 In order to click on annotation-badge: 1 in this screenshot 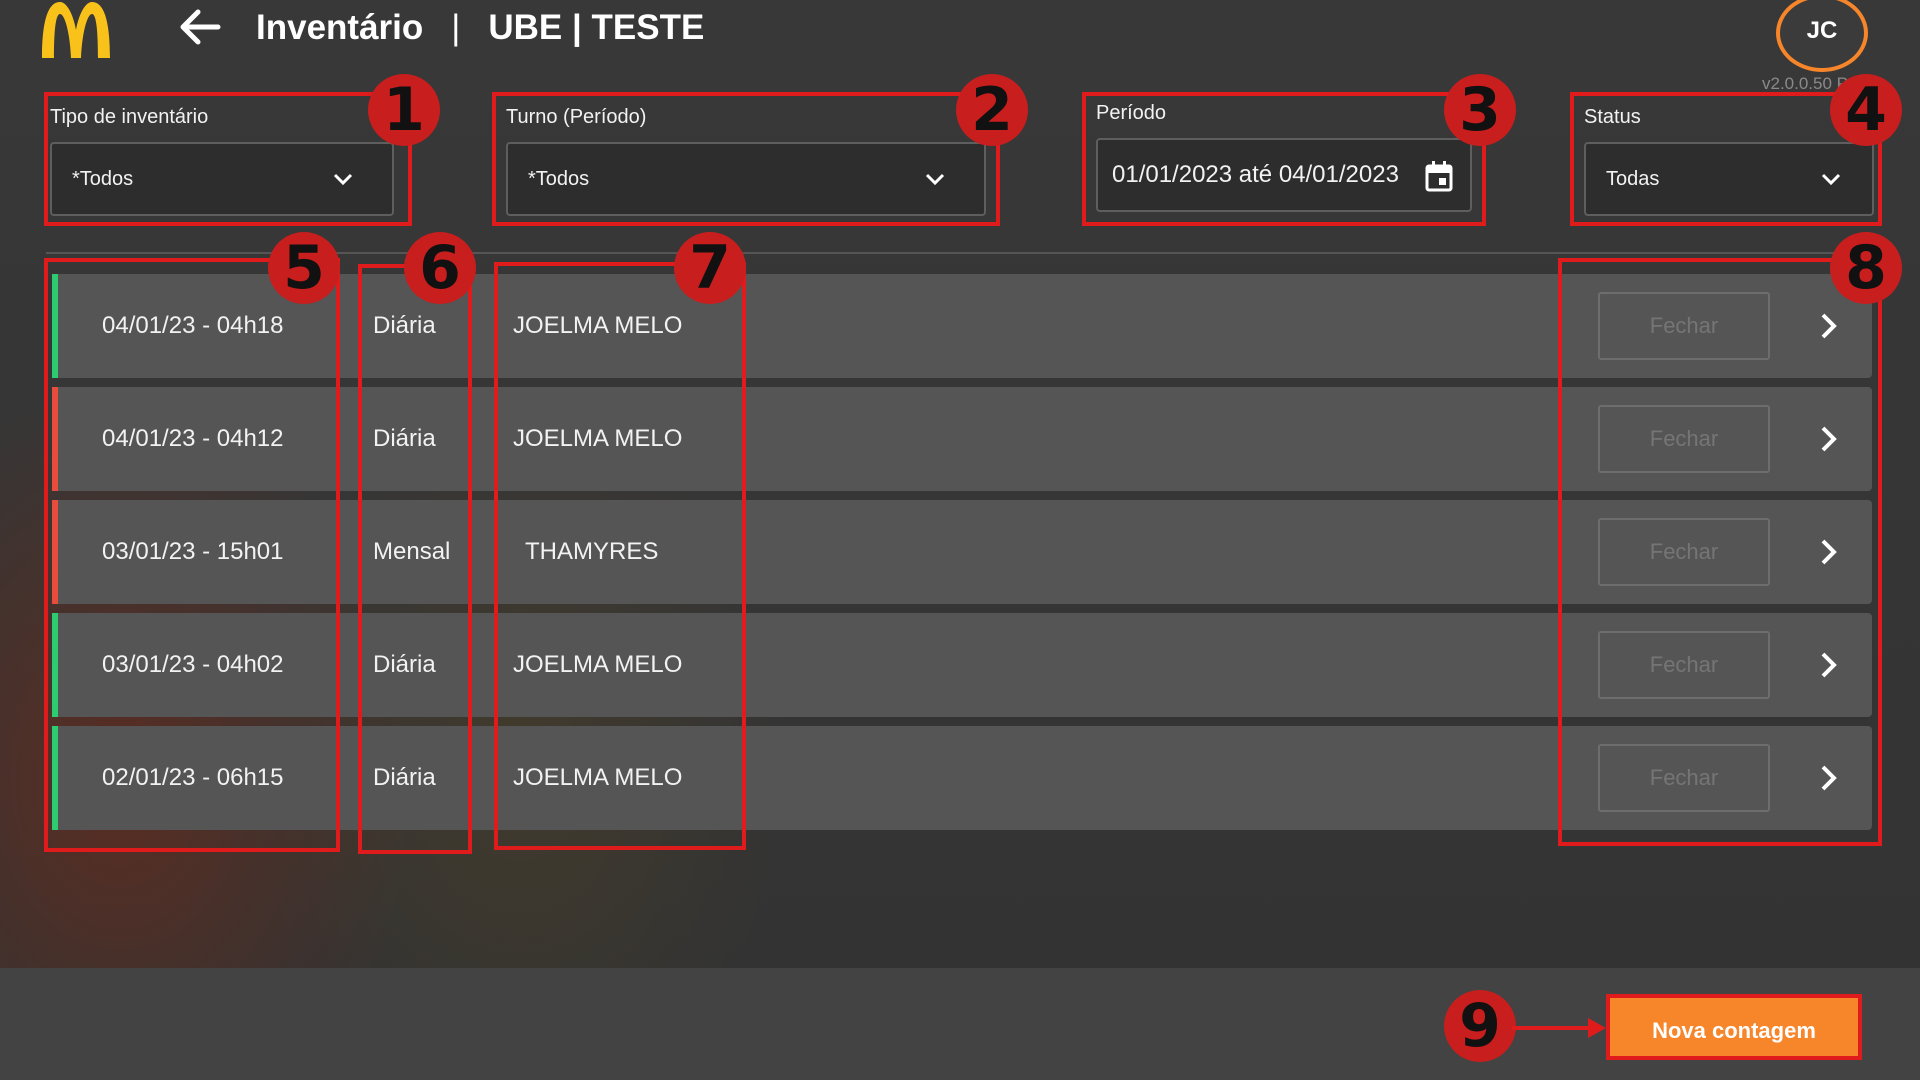, I will do `click(404, 110)`.